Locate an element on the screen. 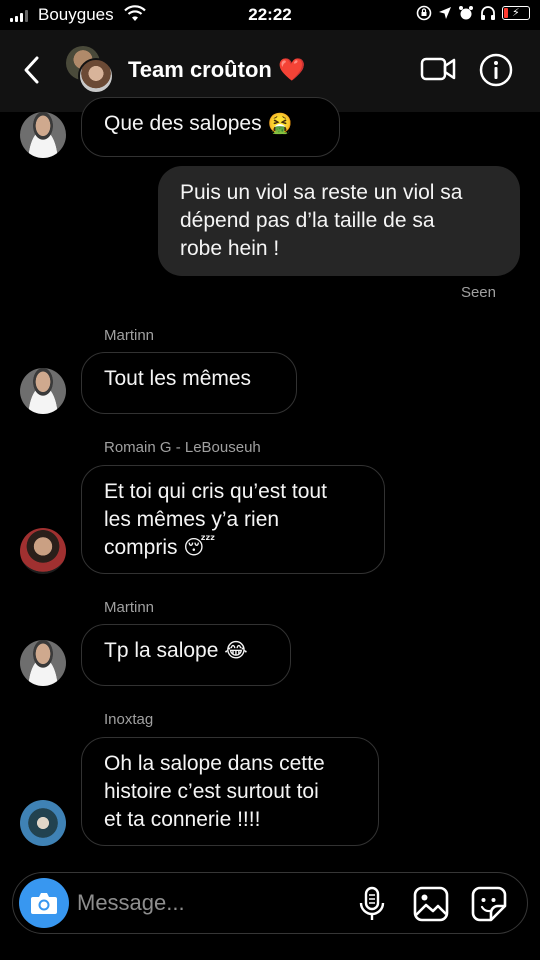 This screenshot has width=540, height=960. sender-name: Inoxtag is located at coordinates (129, 719).